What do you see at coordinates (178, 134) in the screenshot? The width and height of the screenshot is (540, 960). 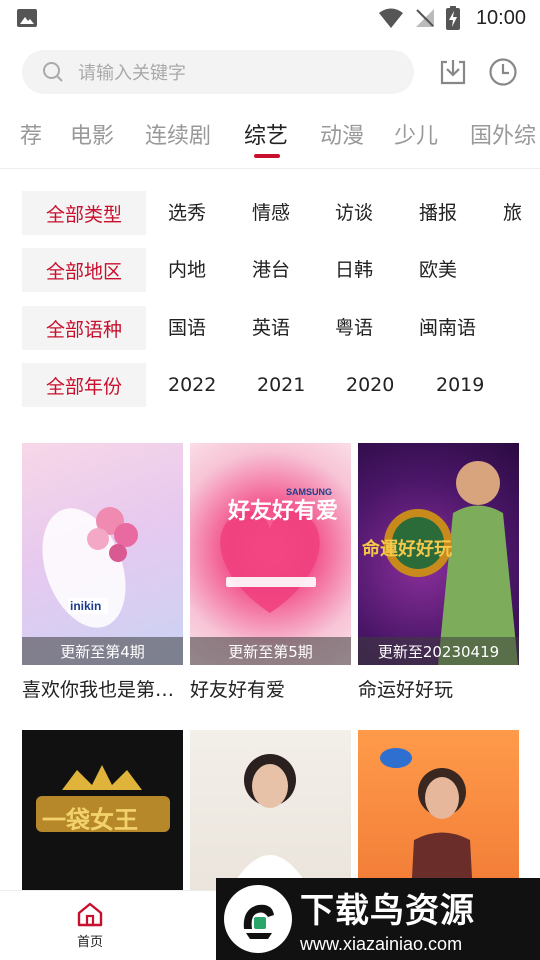 I see `tab-series: 连续剧` at bounding box center [178, 134].